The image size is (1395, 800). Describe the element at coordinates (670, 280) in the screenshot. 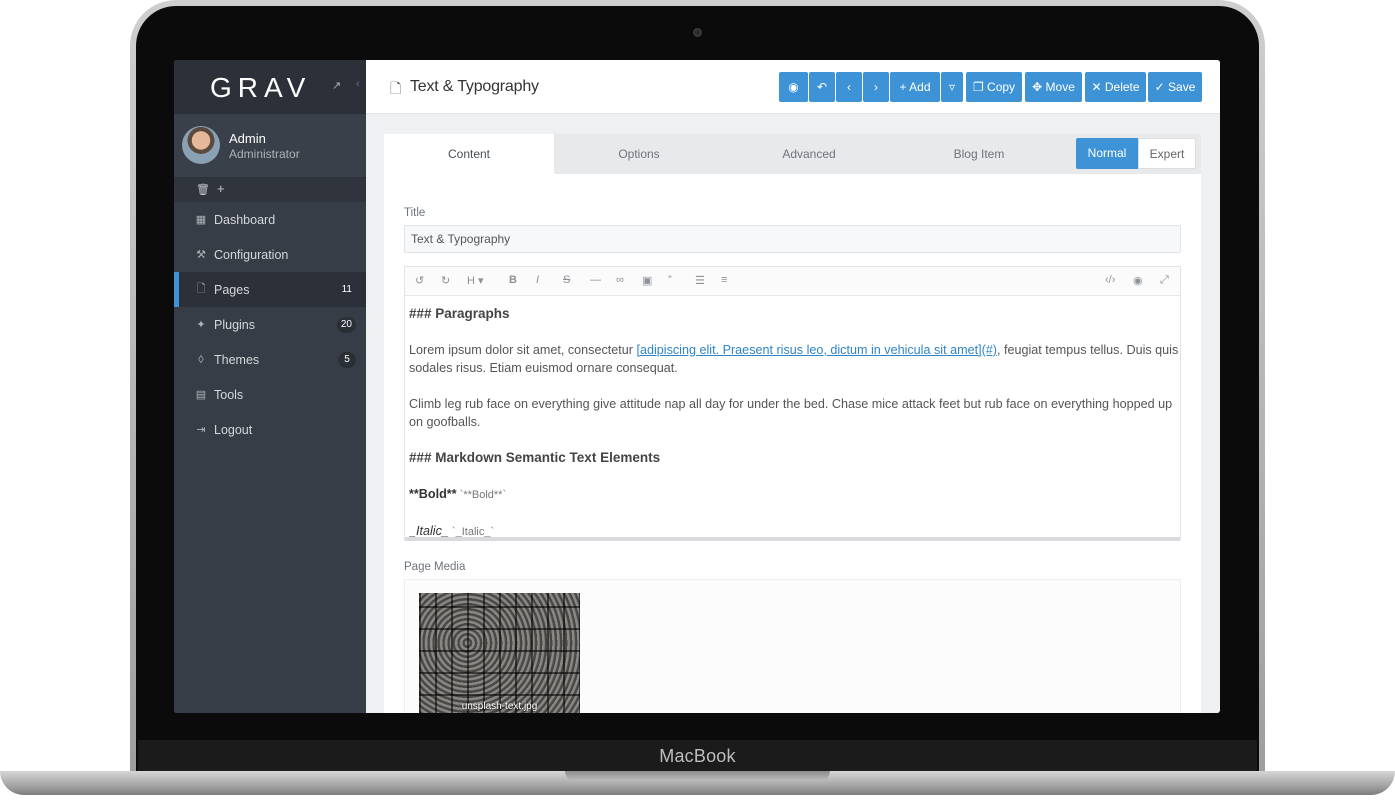

I see `quote-icon: ”` at that location.